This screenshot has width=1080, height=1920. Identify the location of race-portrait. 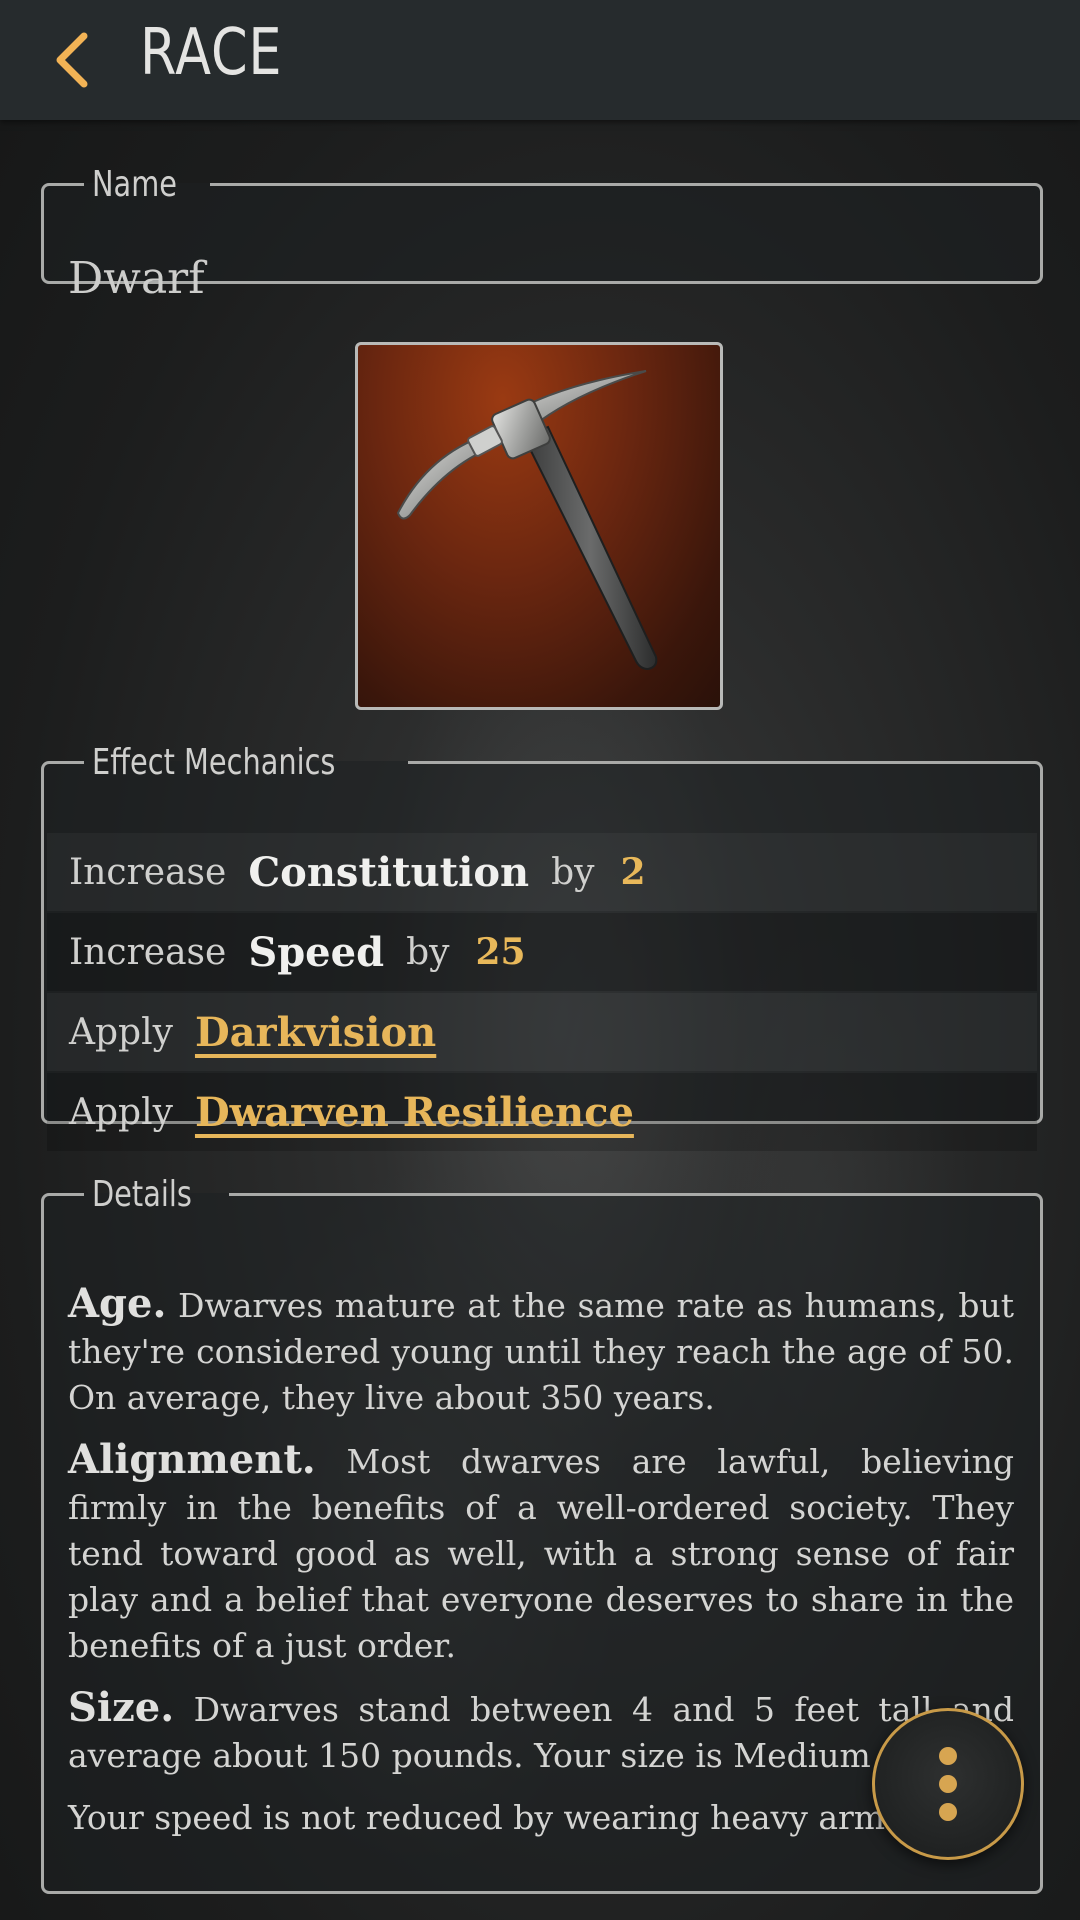
(539, 526).